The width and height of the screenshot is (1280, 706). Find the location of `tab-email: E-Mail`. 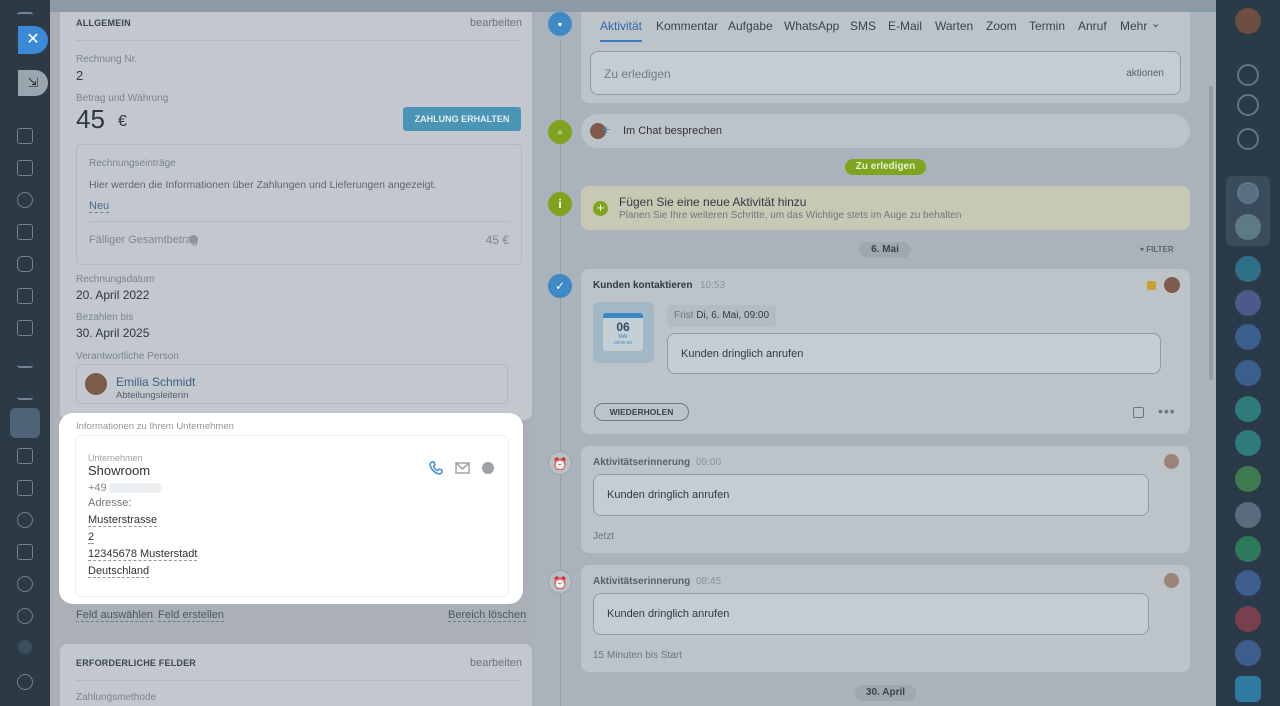

tab-email: E-Mail is located at coordinates (905, 26).